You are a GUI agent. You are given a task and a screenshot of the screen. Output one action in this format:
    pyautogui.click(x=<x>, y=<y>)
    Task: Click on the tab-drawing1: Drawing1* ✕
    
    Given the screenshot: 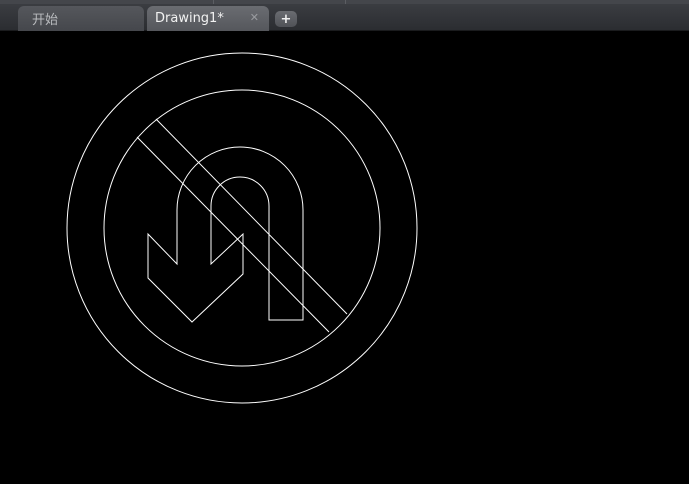 What is the action you would take?
    pyautogui.click(x=208, y=18)
    